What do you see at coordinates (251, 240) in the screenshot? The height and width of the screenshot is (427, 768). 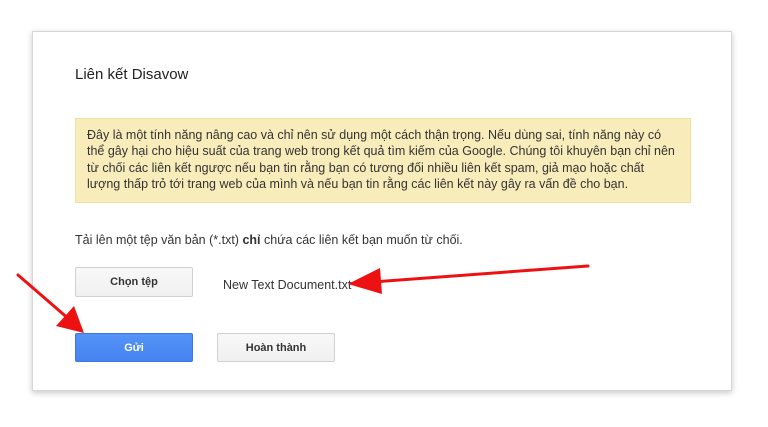 I see `instruction-emphasis: chỉ` at bounding box center [251, 240].